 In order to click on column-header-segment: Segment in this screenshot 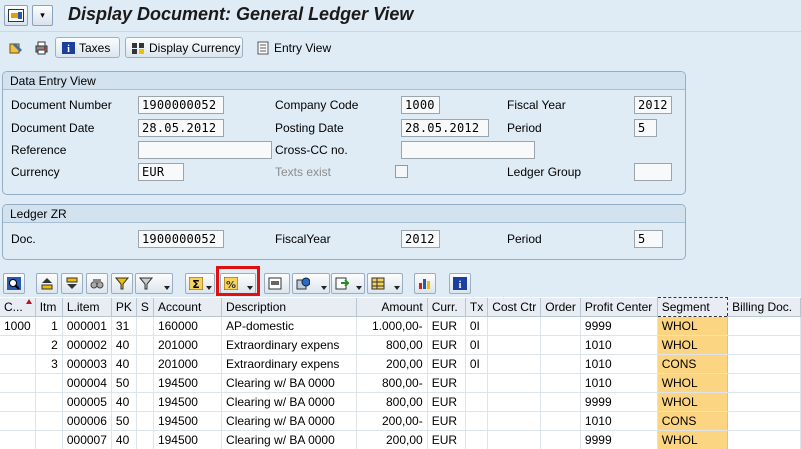, I will do `click(692, 307)`.